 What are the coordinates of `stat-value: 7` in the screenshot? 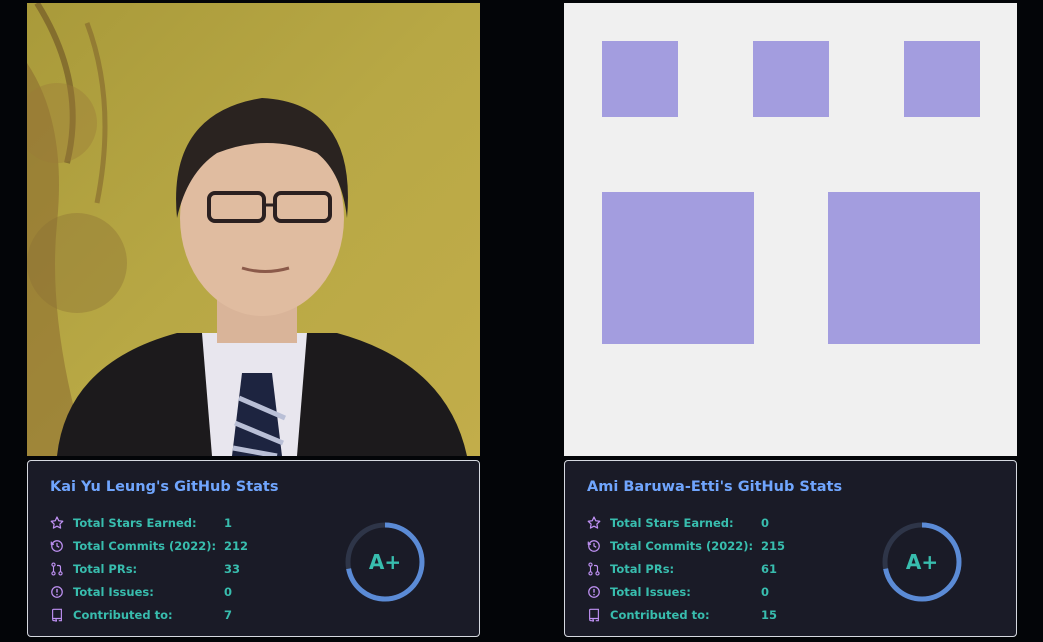 It's located at (228, 614).